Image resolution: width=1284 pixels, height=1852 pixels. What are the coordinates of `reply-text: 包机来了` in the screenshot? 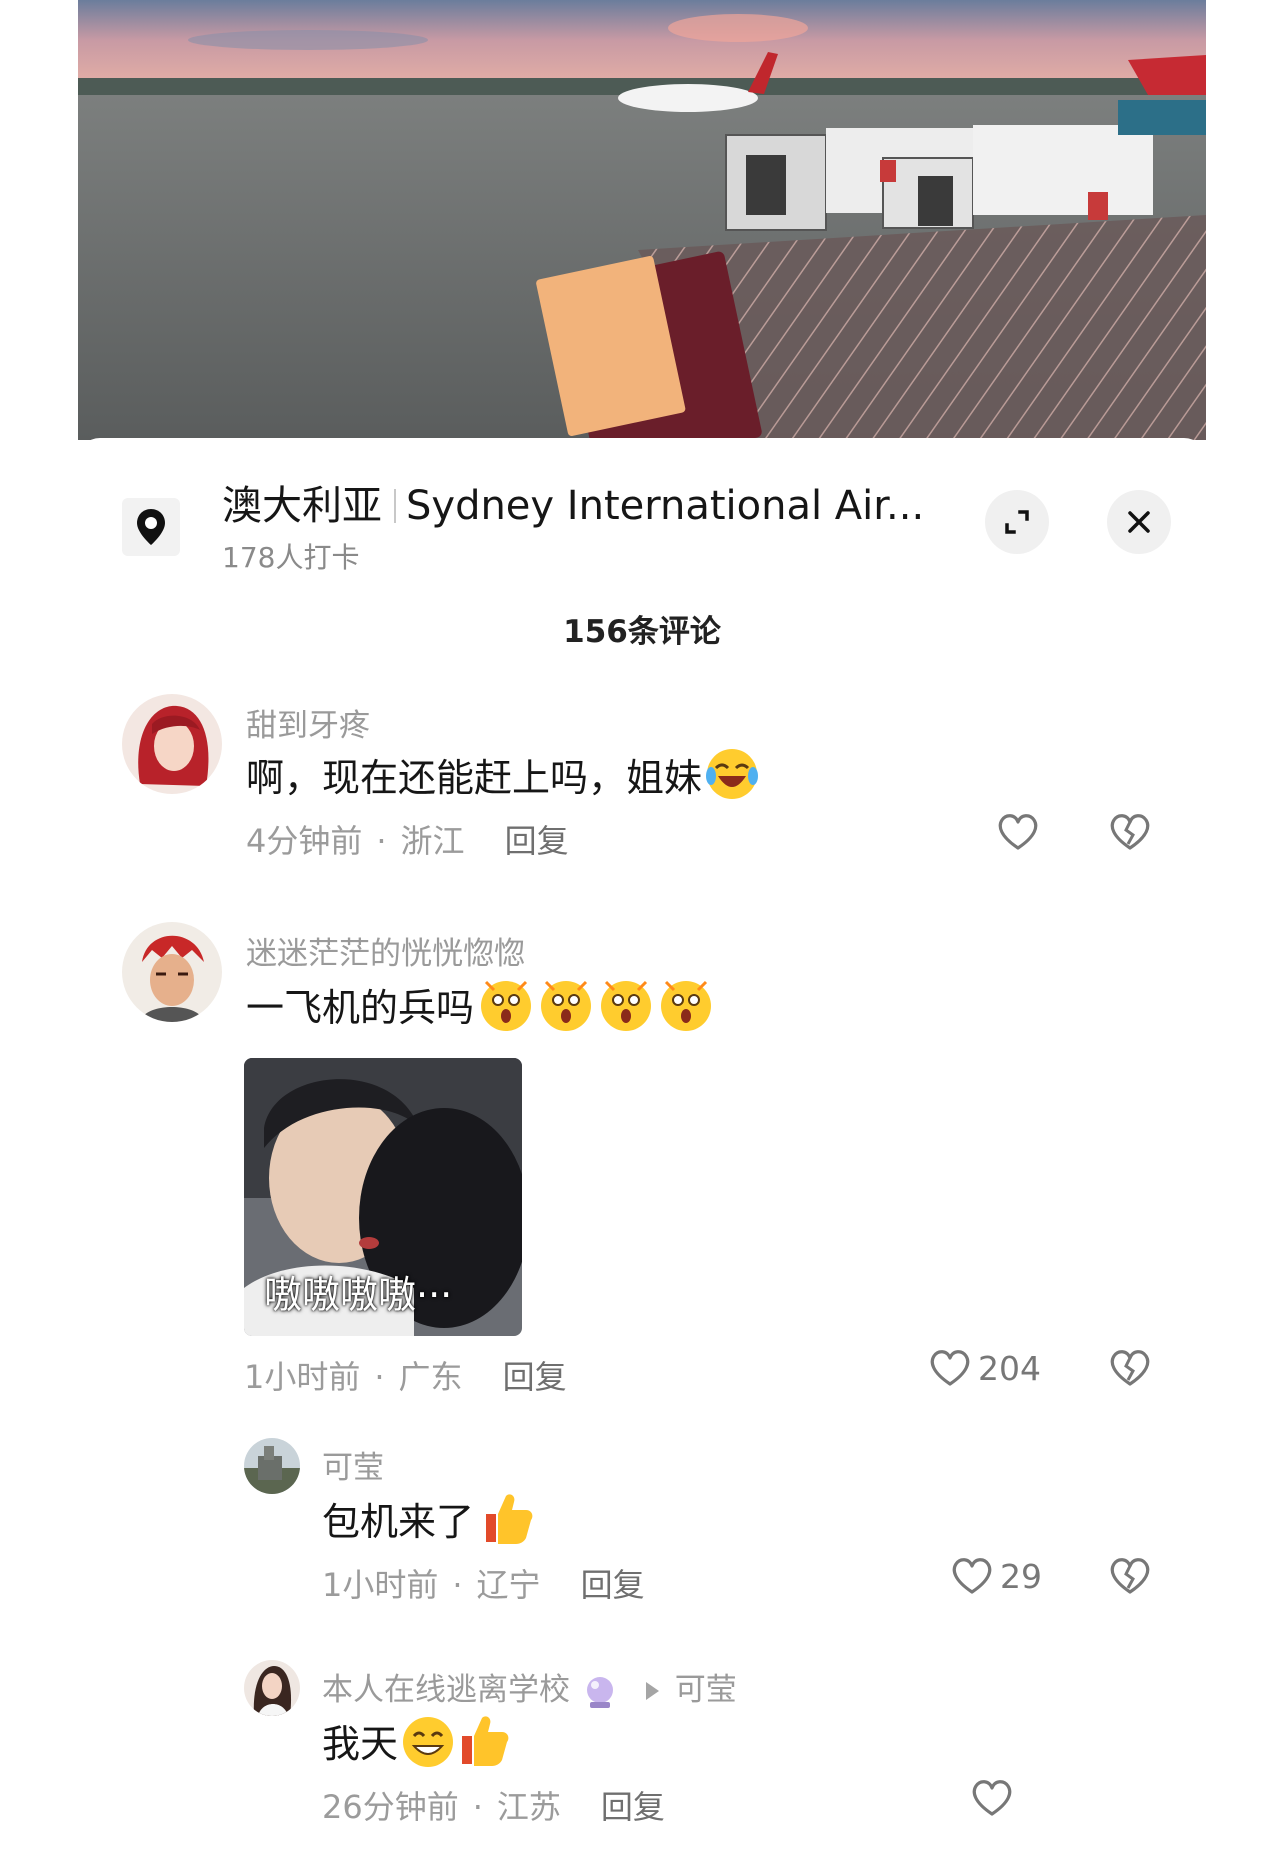 It's located at (429, 1518).